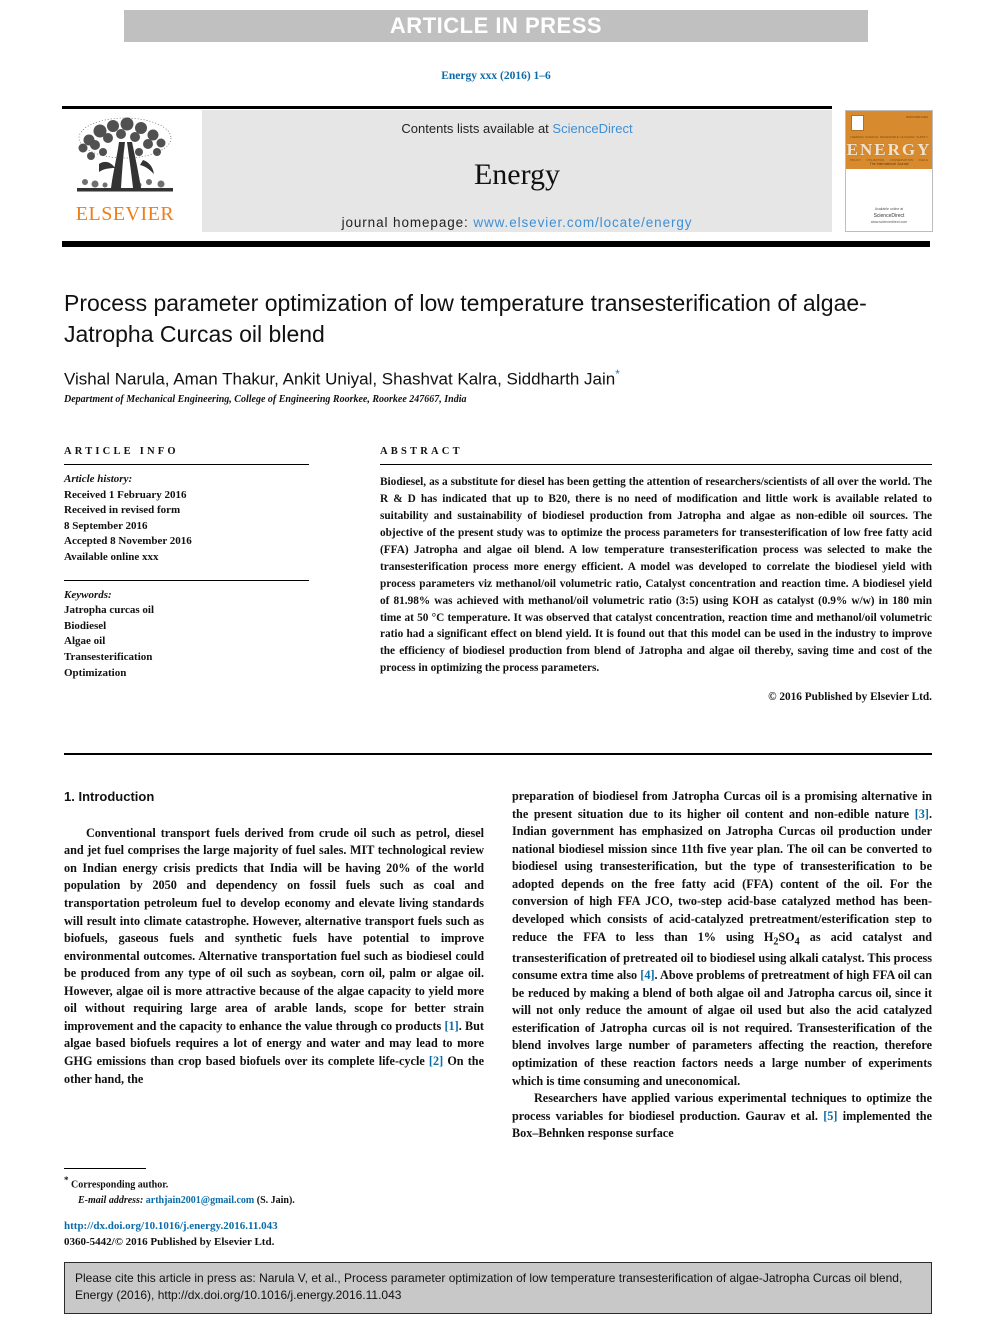 The width and height of the screenshot is (992, 1323). What do you see at coordinates (496, 244) in the screenshot?
I see `header-rule-bottom` at bounding box center [496, 244].